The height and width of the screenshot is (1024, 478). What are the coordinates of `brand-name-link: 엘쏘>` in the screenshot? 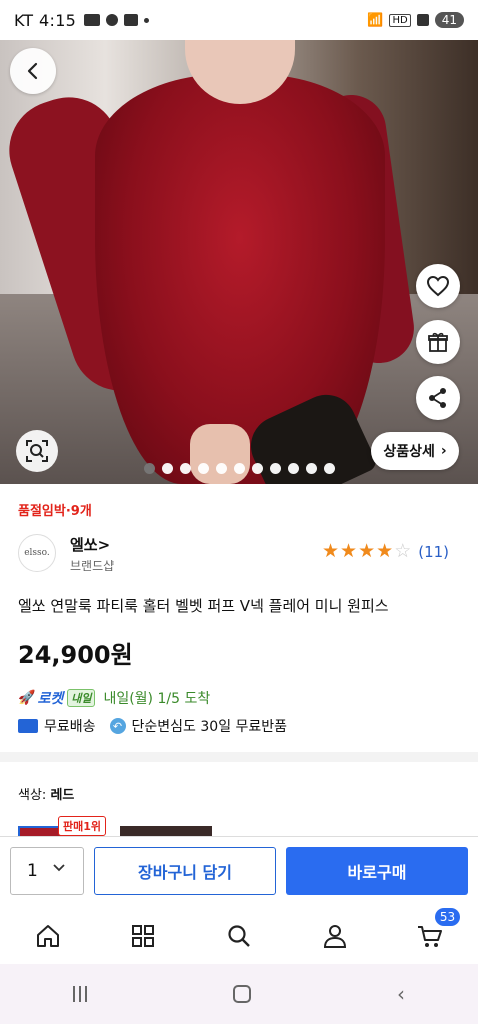 It's located at (90, 544).